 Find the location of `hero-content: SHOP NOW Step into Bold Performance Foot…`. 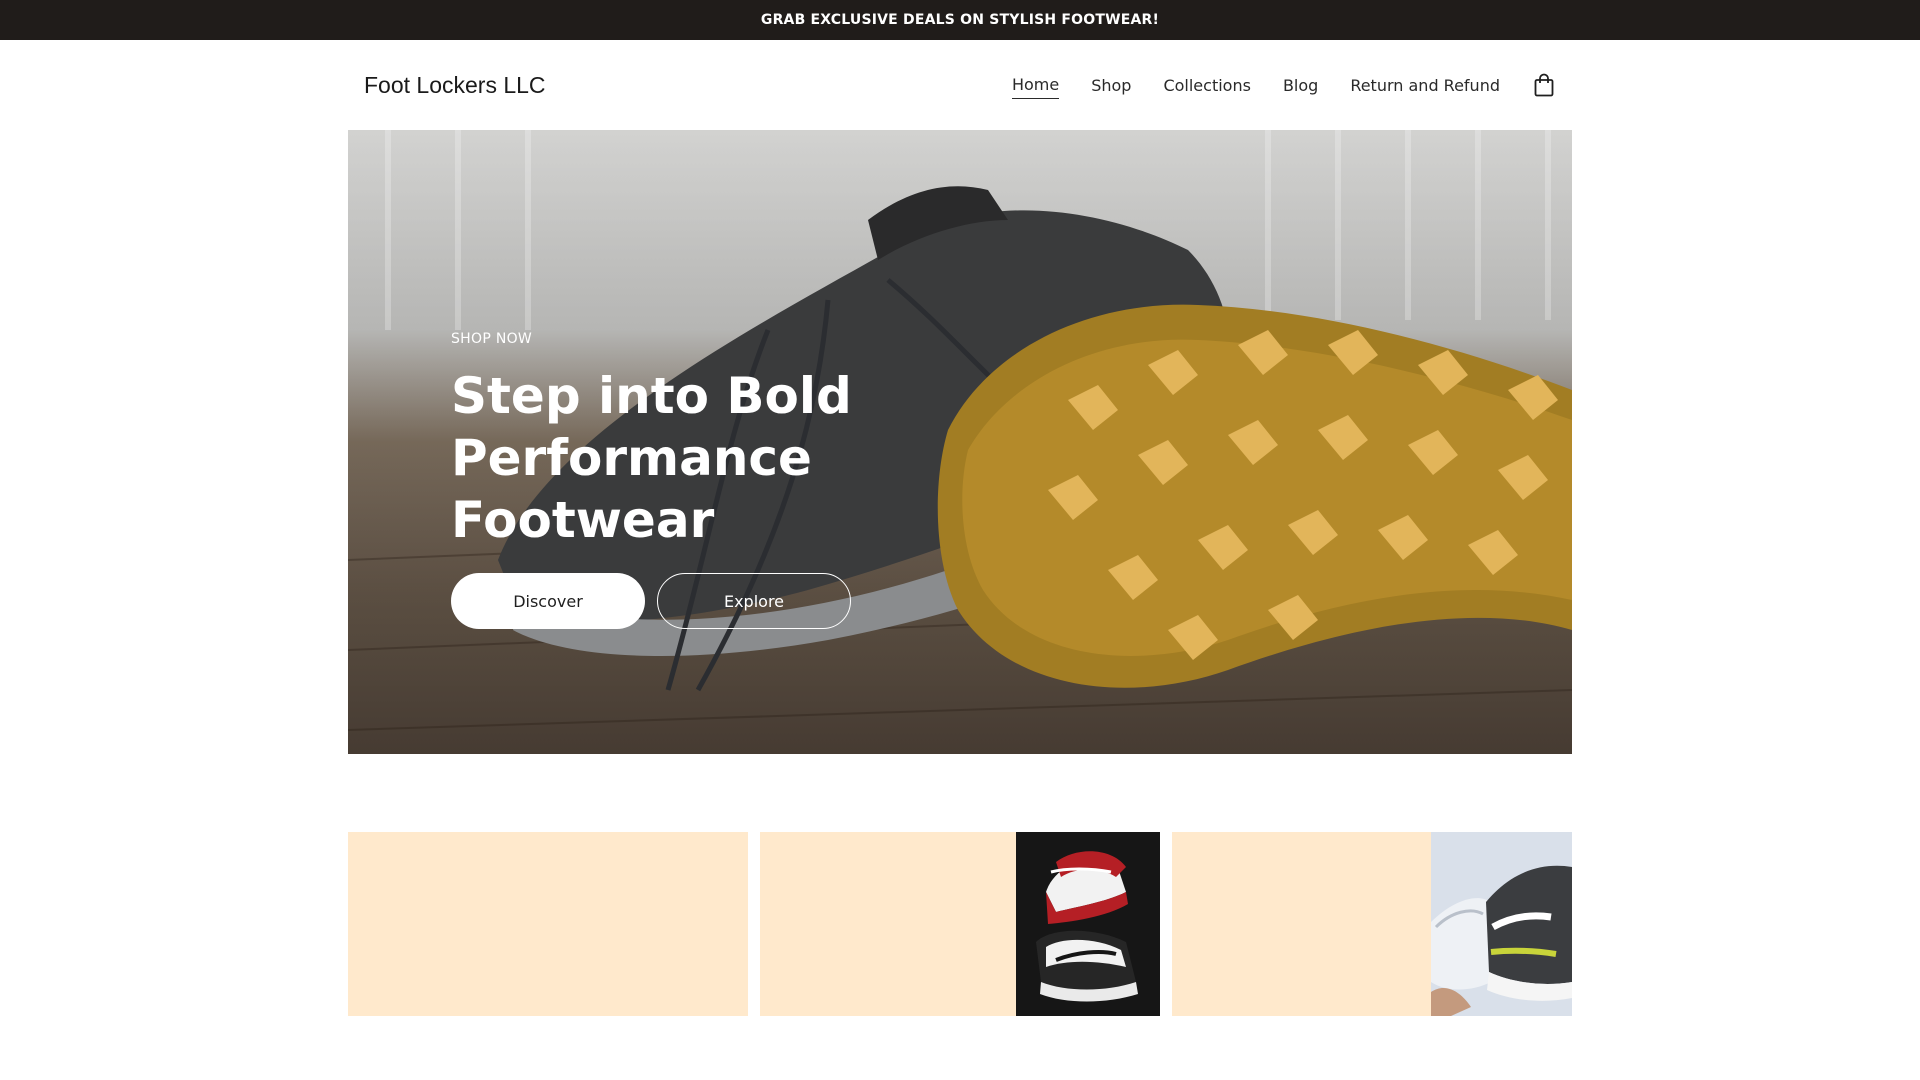

hero-content: SHOP NOW Step into Bold Performance Foot… is located at coordinates (711, 480).